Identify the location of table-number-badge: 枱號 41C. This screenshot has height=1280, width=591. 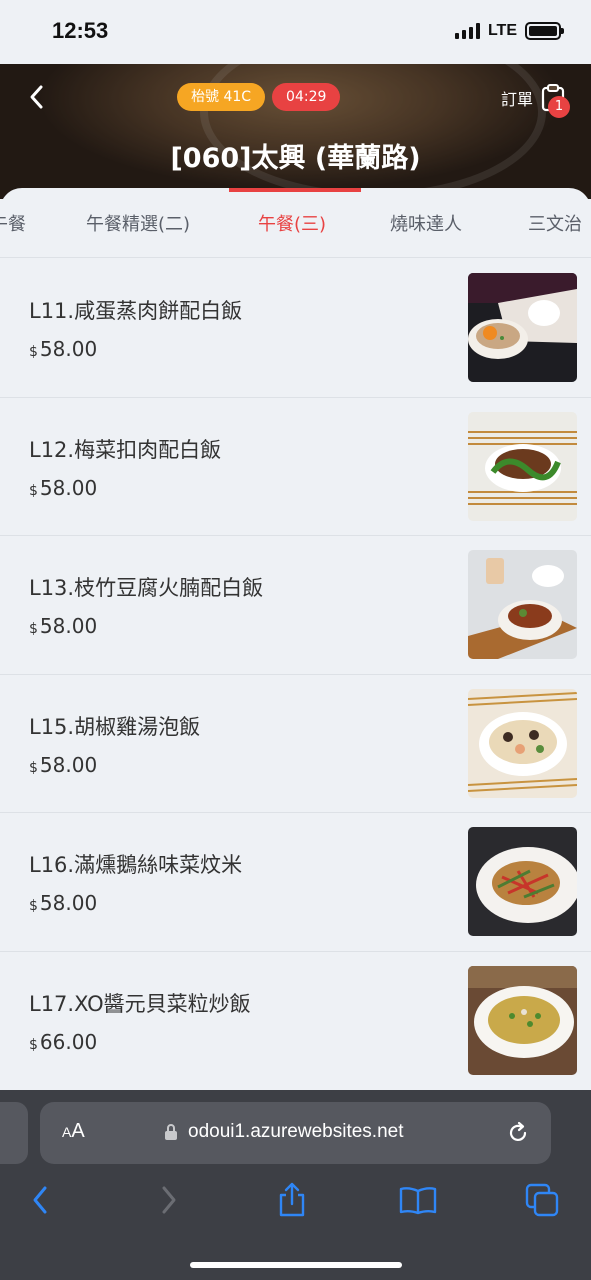
(221, 97).